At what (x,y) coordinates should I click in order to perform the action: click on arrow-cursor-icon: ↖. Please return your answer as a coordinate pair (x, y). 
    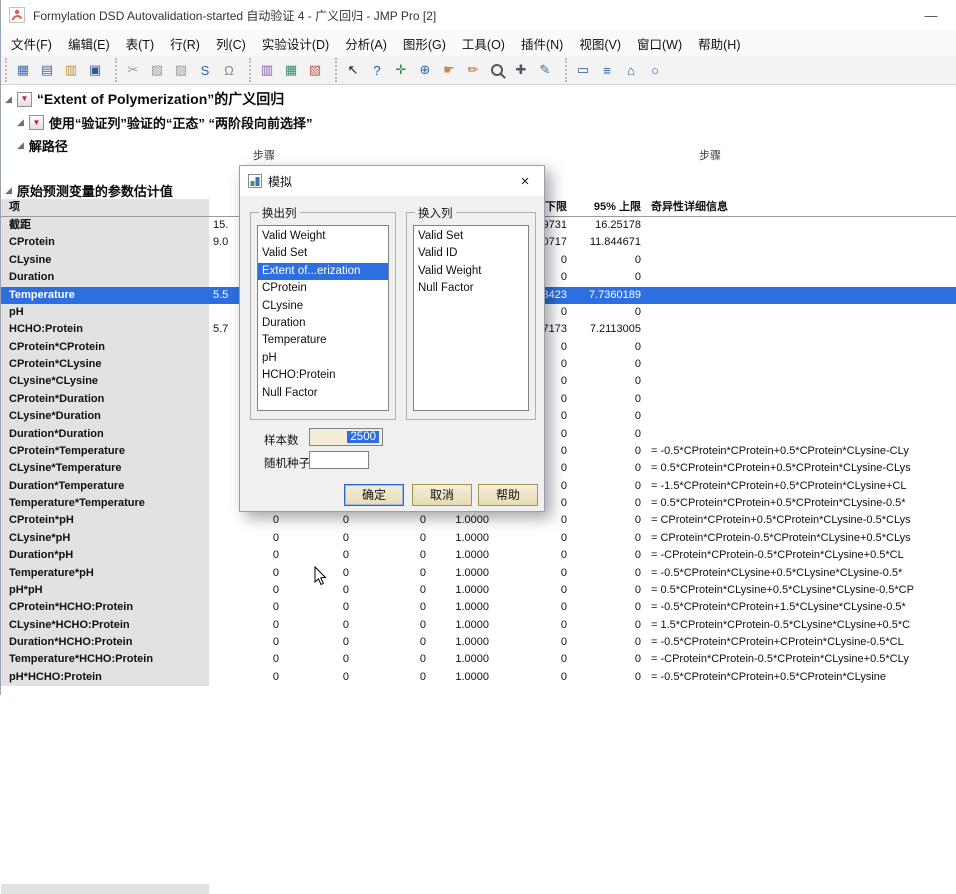
    Looking at the image, I should click on (353, 70).